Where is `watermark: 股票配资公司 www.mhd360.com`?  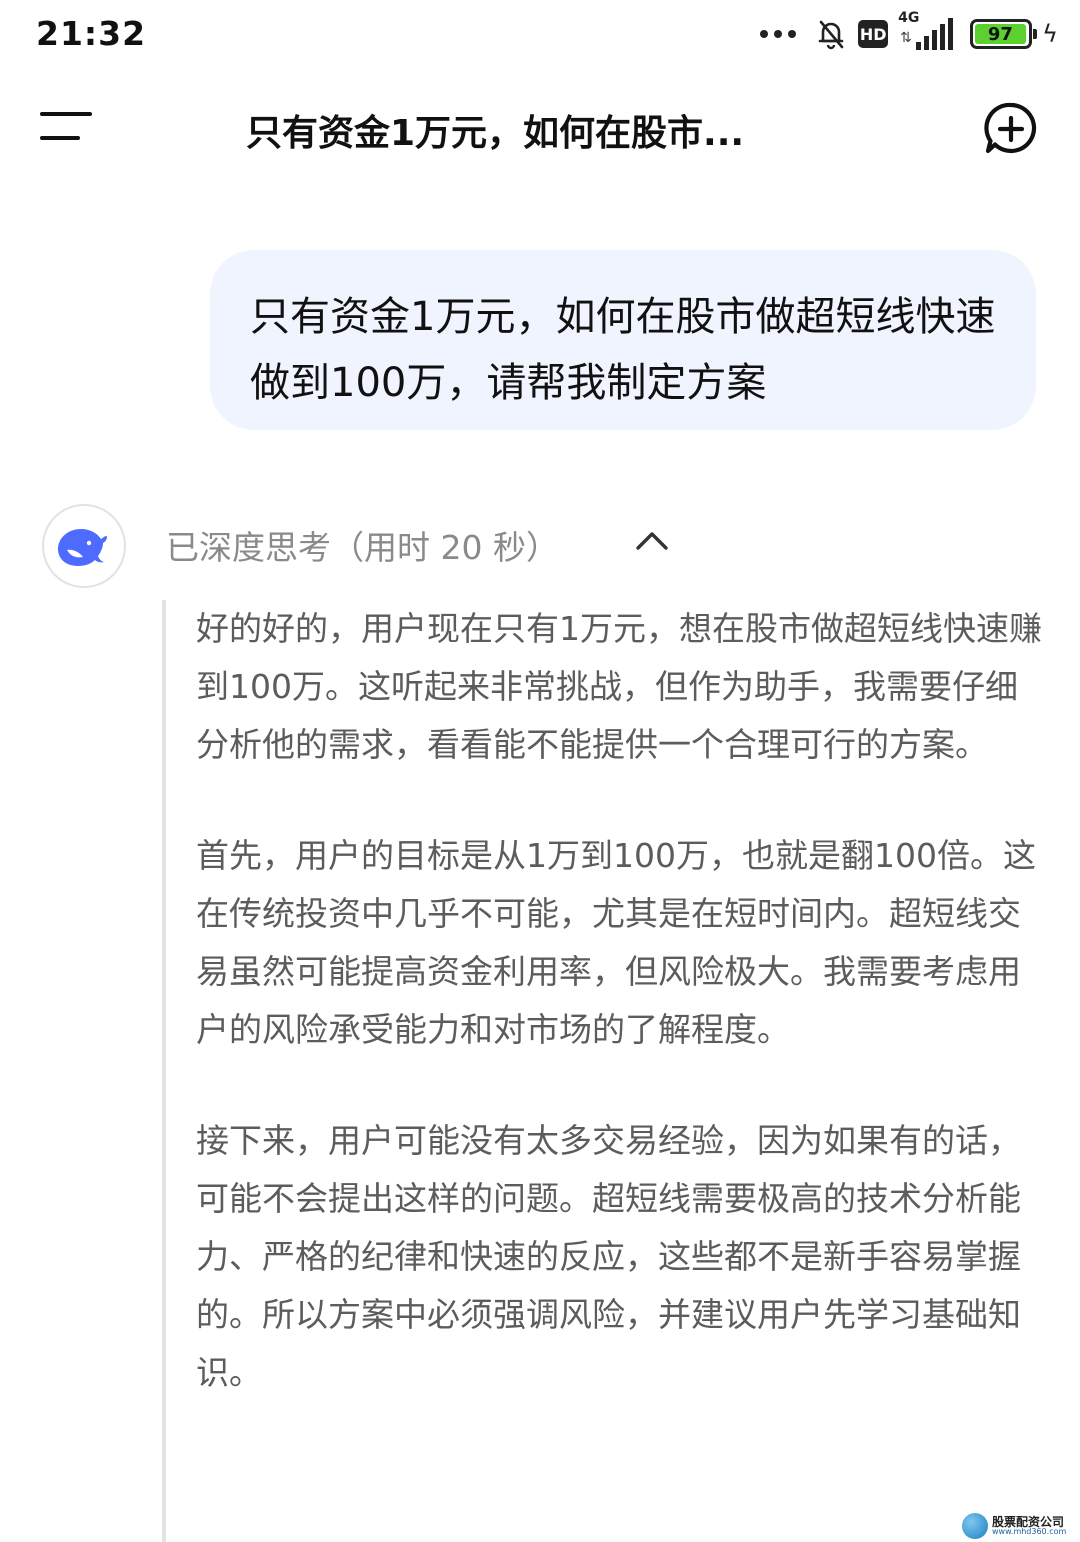
watermark: 股票配资公司 www.mhd360.com is located at coordinates (1020, 1526).